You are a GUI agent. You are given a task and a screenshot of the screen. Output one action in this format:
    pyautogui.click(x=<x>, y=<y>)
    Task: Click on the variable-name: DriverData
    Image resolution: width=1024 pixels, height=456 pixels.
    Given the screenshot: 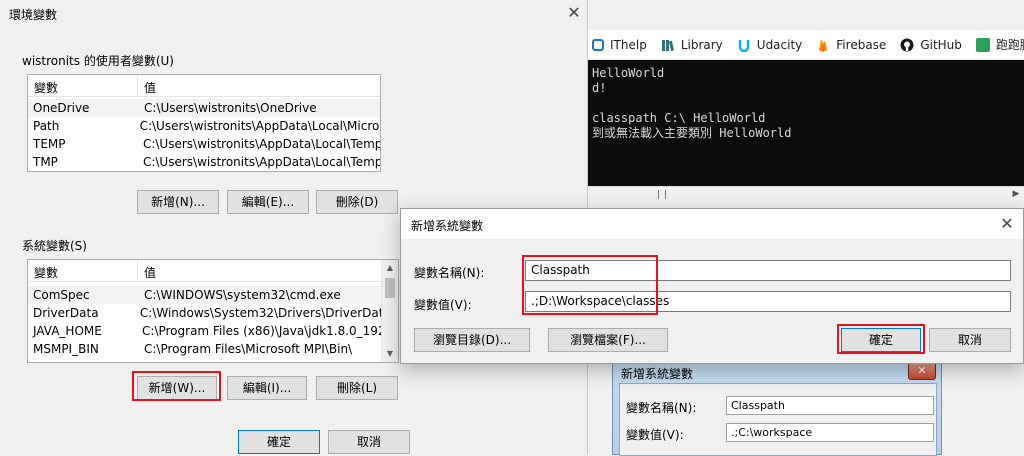 What is the action you would take?
    pyautogui.click(x=66, y=313)
    